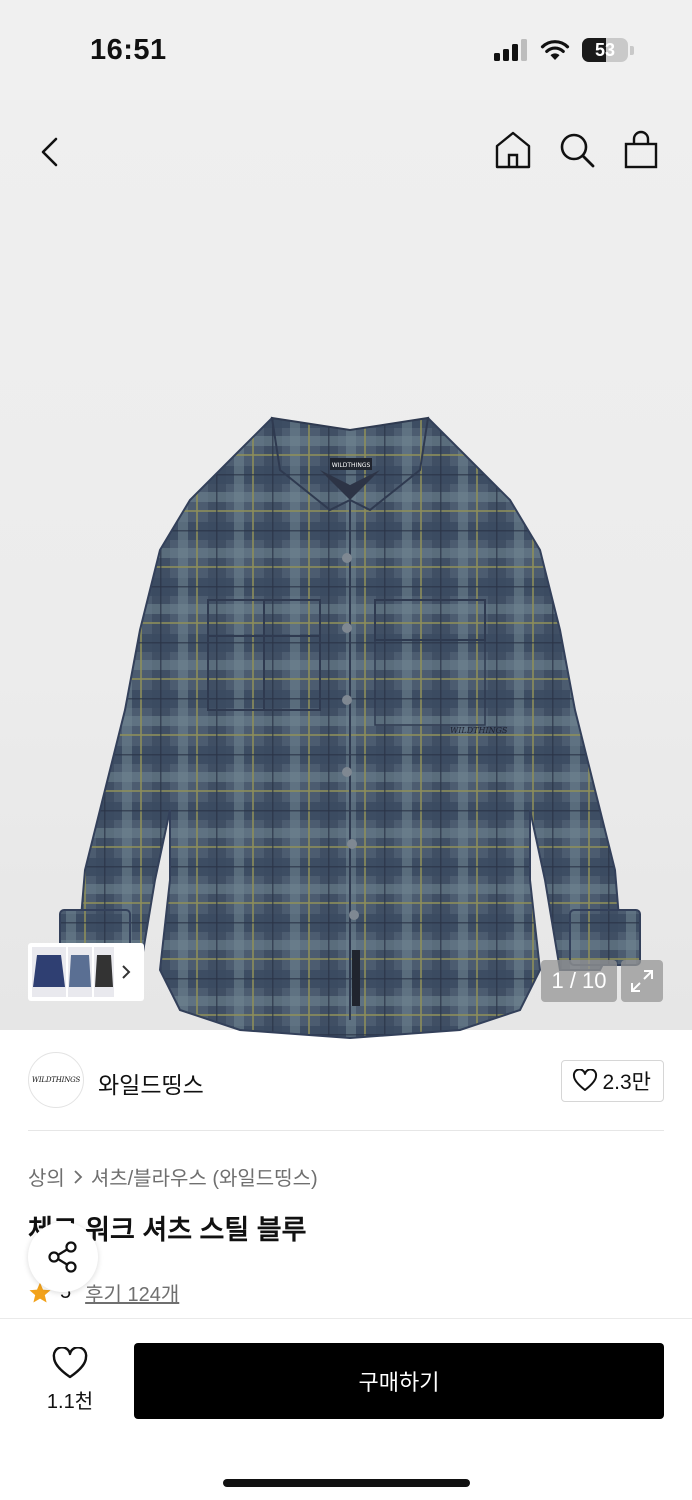 The width and height of the screenshot is (692, 1500). I want to click on bottom-action-bar: 1.1천 구매하기, so click(346, 1409).